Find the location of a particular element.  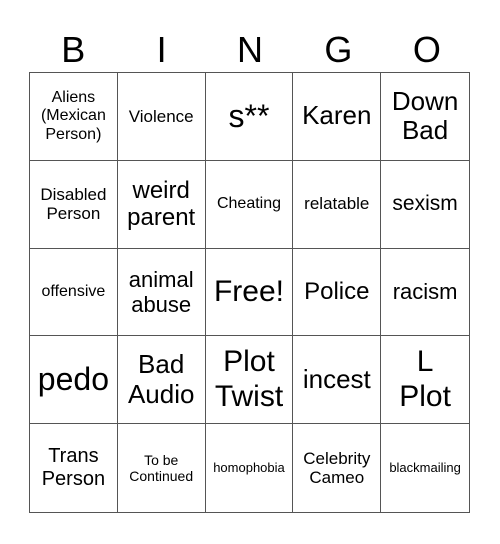

header-letter-i: I is located at coordinates (161, 49).